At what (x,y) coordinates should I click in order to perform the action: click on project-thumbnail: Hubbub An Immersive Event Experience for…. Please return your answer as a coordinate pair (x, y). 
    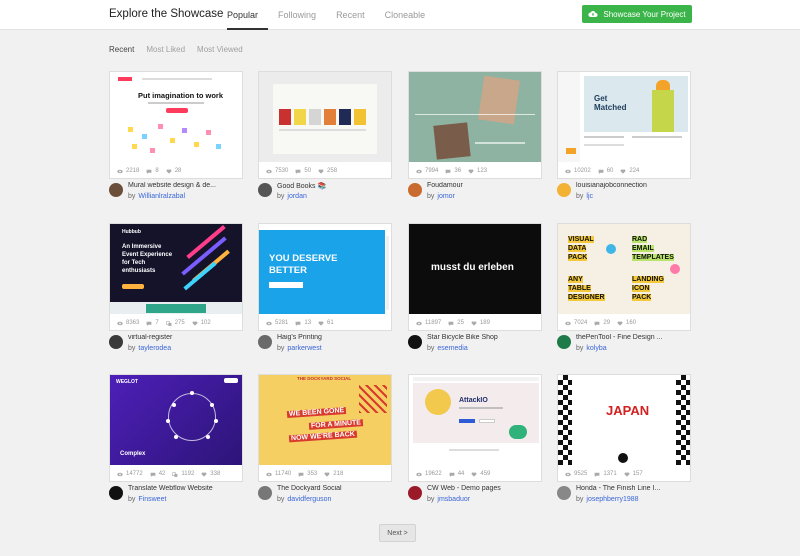
    Looking at the image, I should click on (176, 269).